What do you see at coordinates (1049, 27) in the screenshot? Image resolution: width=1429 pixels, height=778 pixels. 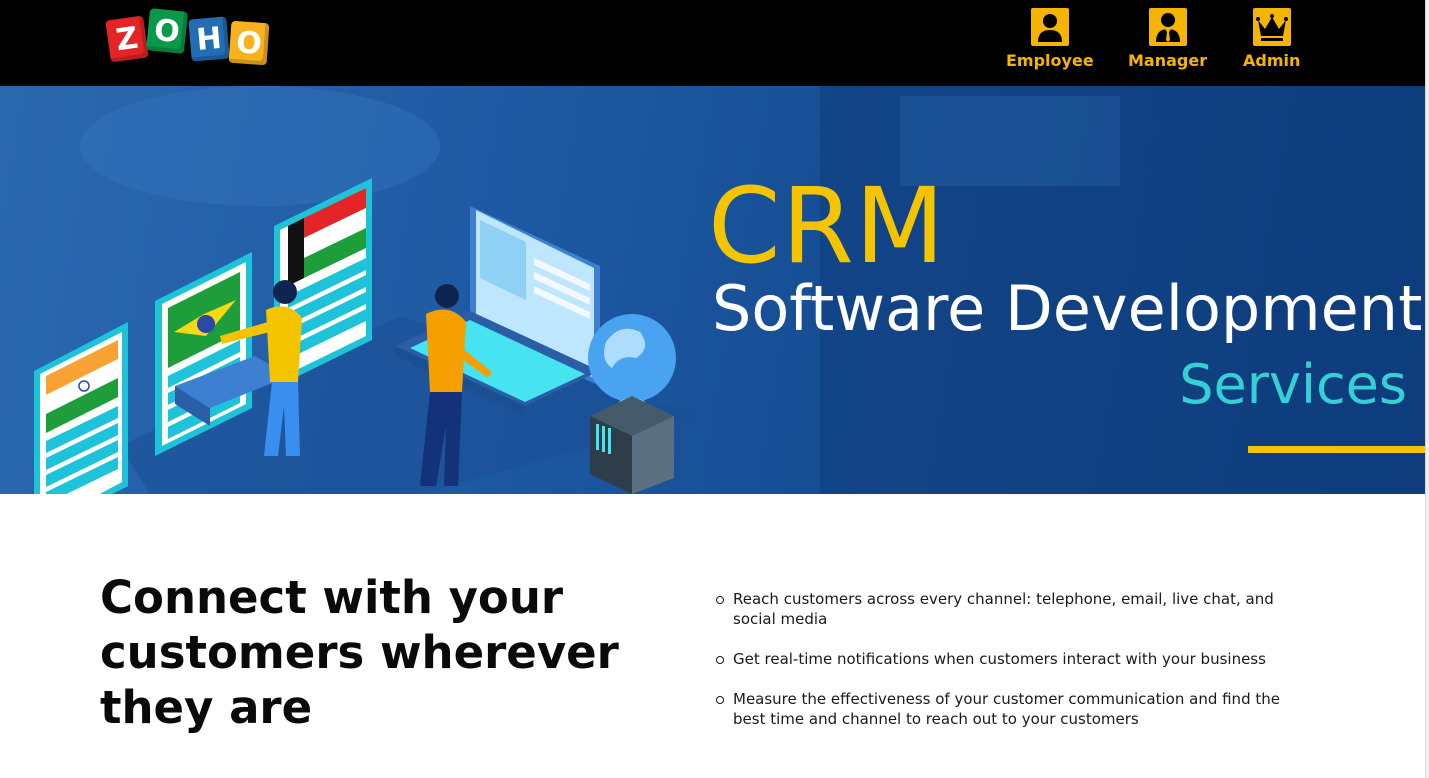 I see `employee-icon` at bounding box center [1049, 27].